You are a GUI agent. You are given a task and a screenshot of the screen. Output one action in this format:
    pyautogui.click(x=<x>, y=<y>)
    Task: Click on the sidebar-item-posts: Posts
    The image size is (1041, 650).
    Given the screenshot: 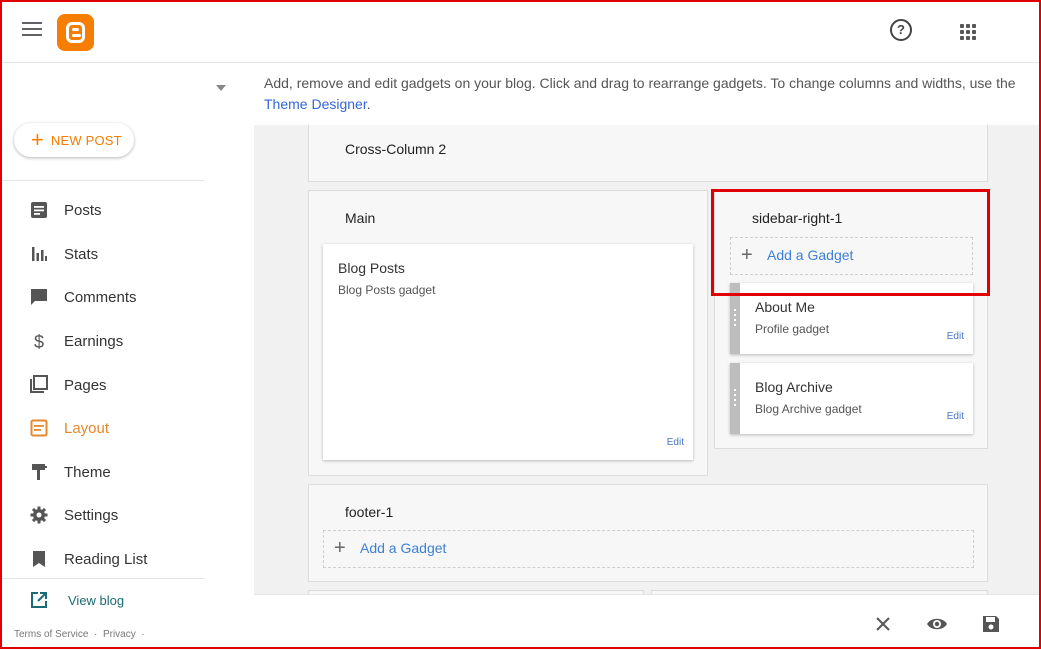 What is the action you would take?
    pyautogui.click(x=102, y=211)
    